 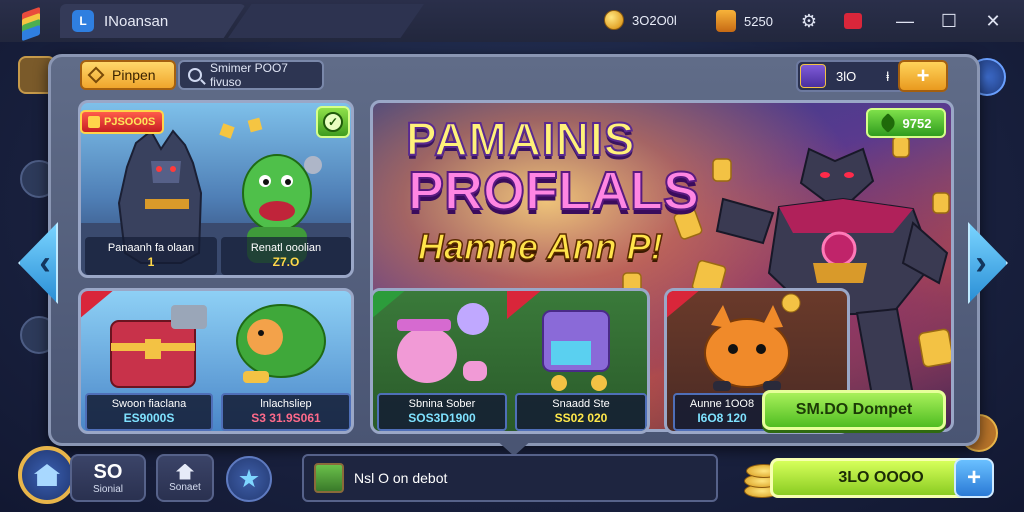 What do you see at coordinates (195, 75) in the screenshot?
I see `search-icon` at bounding box center [195, 75].